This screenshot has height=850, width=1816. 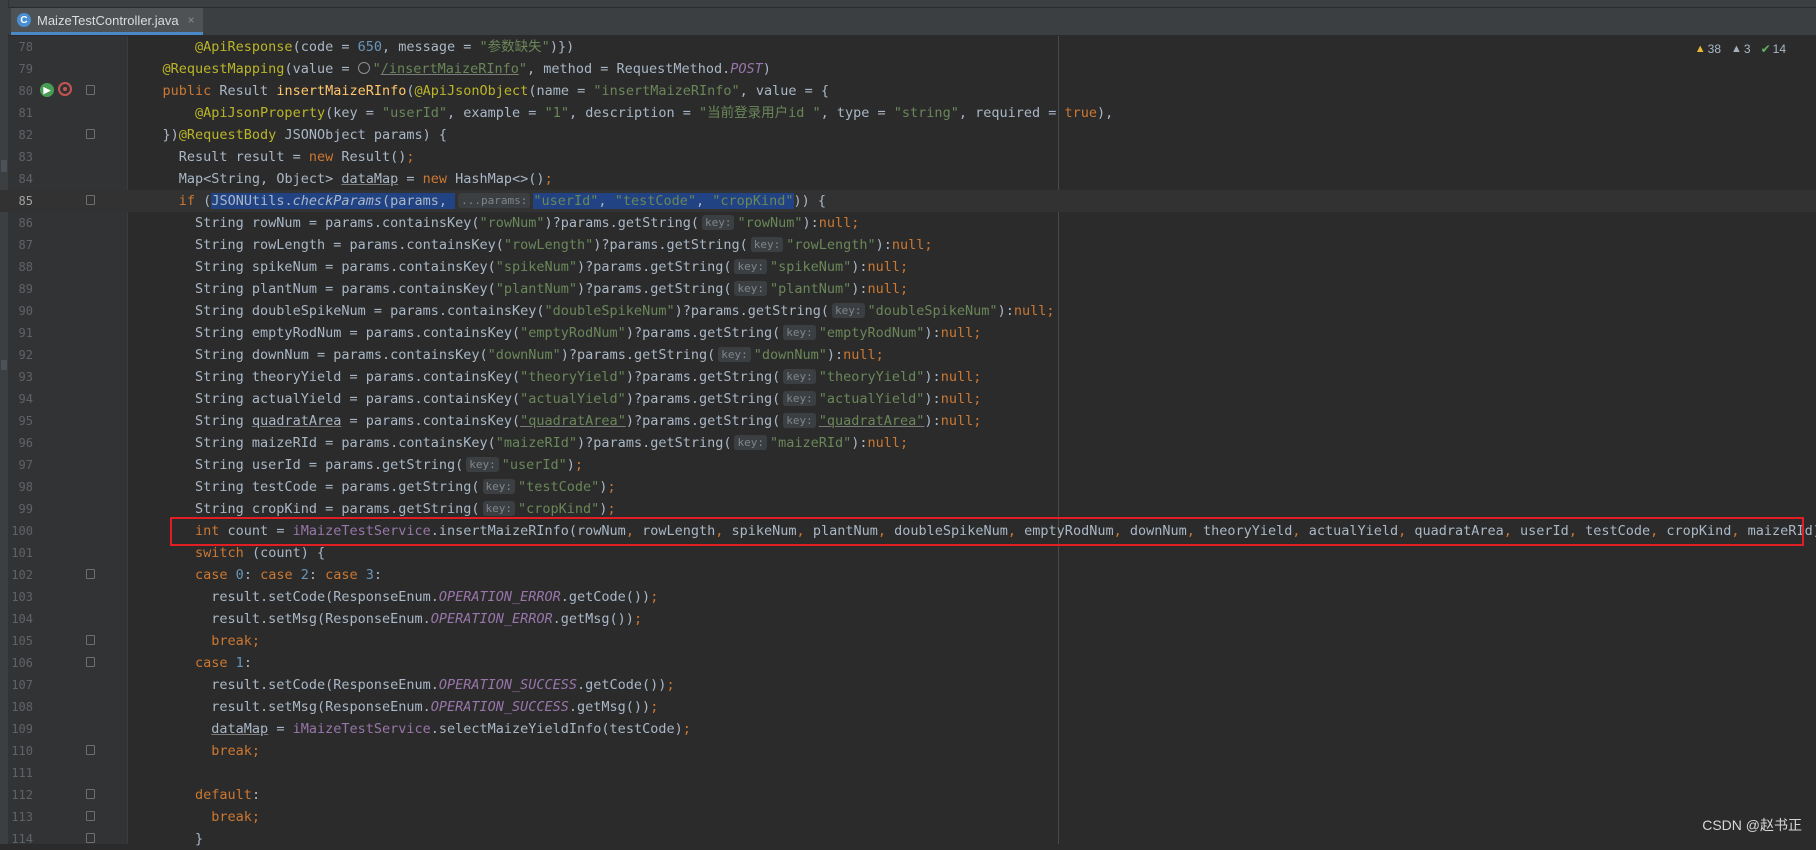 What do you see at coordinates (20, 113) in the screenshot?
I see `line-number: 81` at bounding box center [20, 113].